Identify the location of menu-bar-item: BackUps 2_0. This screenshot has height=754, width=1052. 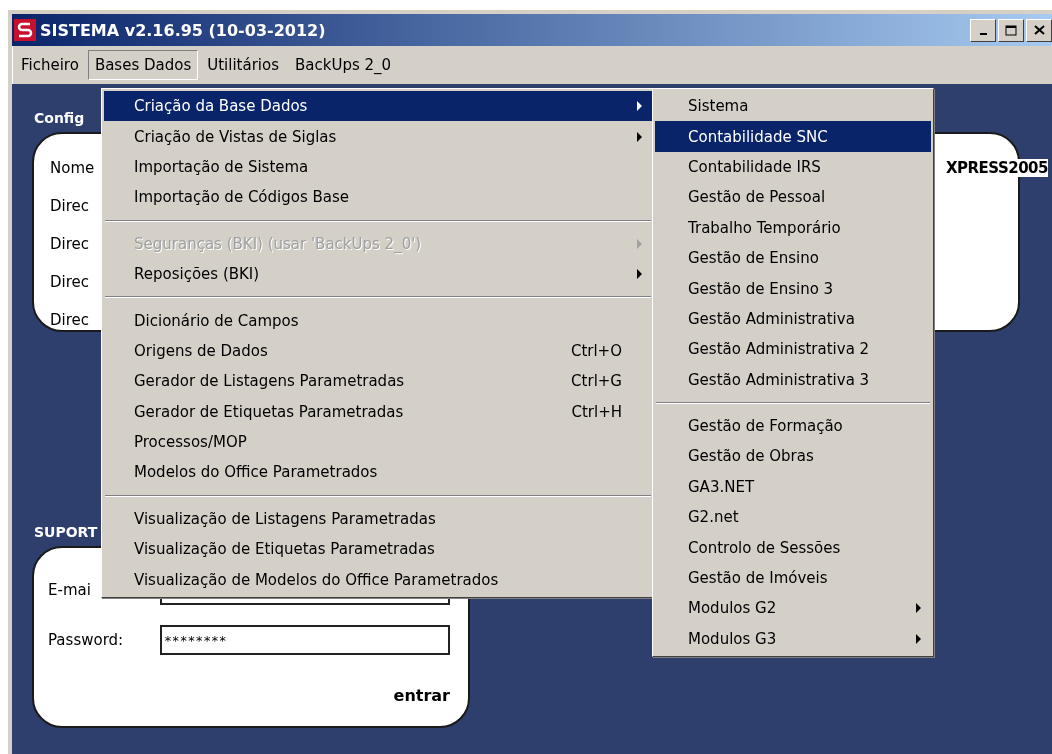
(343, 65).